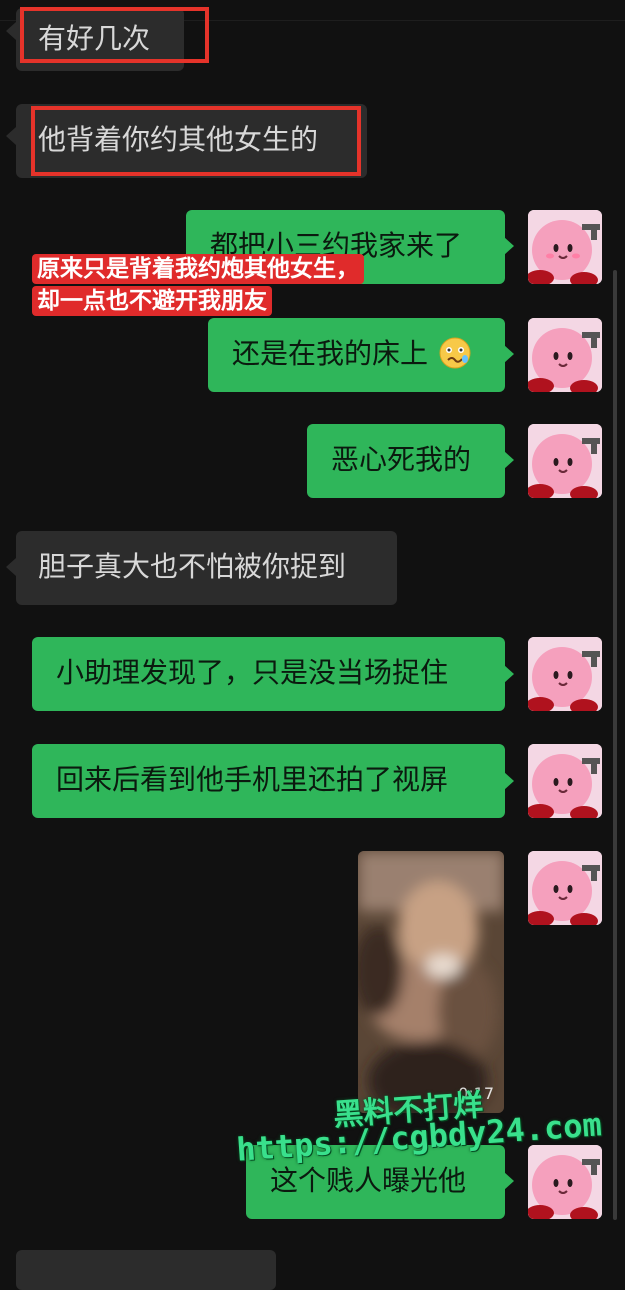 The width and height of the screenshot is (625, 1290). I want to click on woozy-face-icon, so click(455, 353).